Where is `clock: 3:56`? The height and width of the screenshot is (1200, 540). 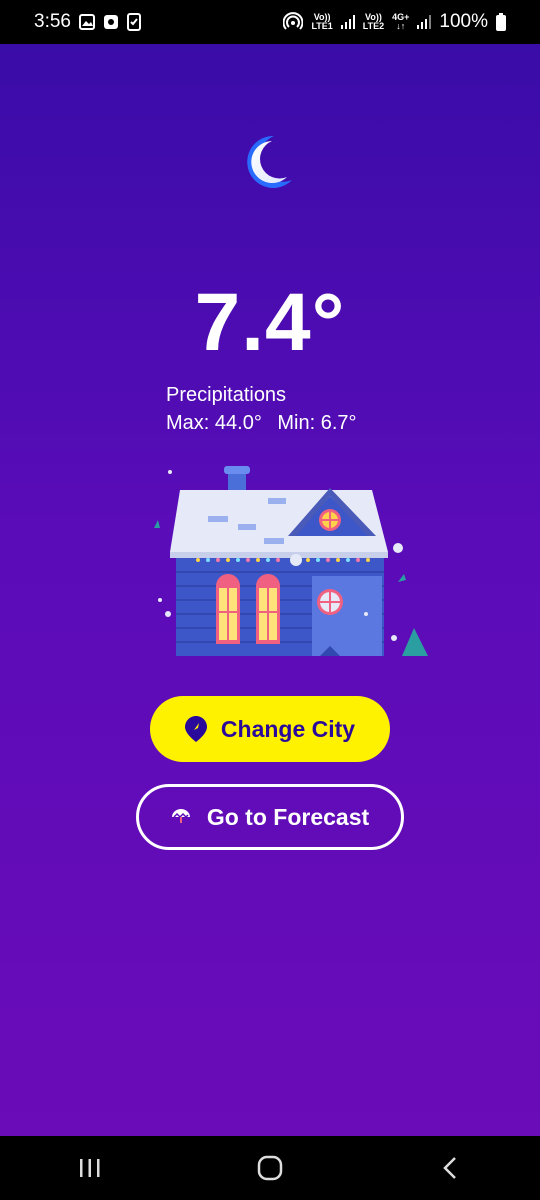
clock: 3:56 is located at coordinates (52, 21).